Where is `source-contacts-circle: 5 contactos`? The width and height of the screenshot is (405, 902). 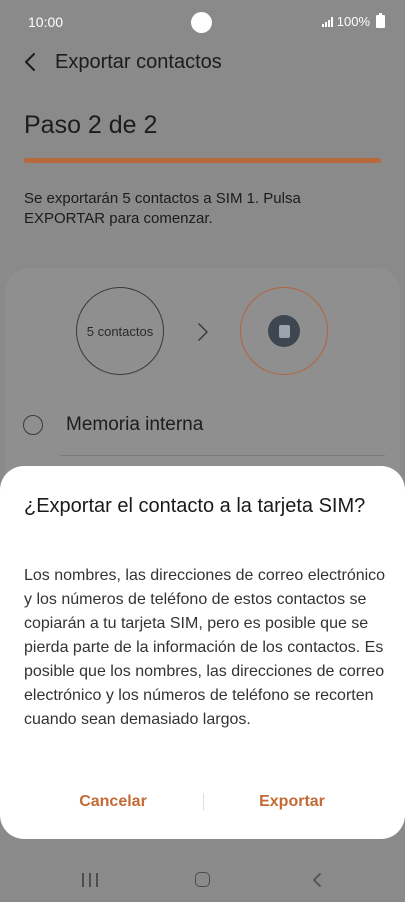 source-contacts-circle: 5 contactos is located at coordinates (120, 331).